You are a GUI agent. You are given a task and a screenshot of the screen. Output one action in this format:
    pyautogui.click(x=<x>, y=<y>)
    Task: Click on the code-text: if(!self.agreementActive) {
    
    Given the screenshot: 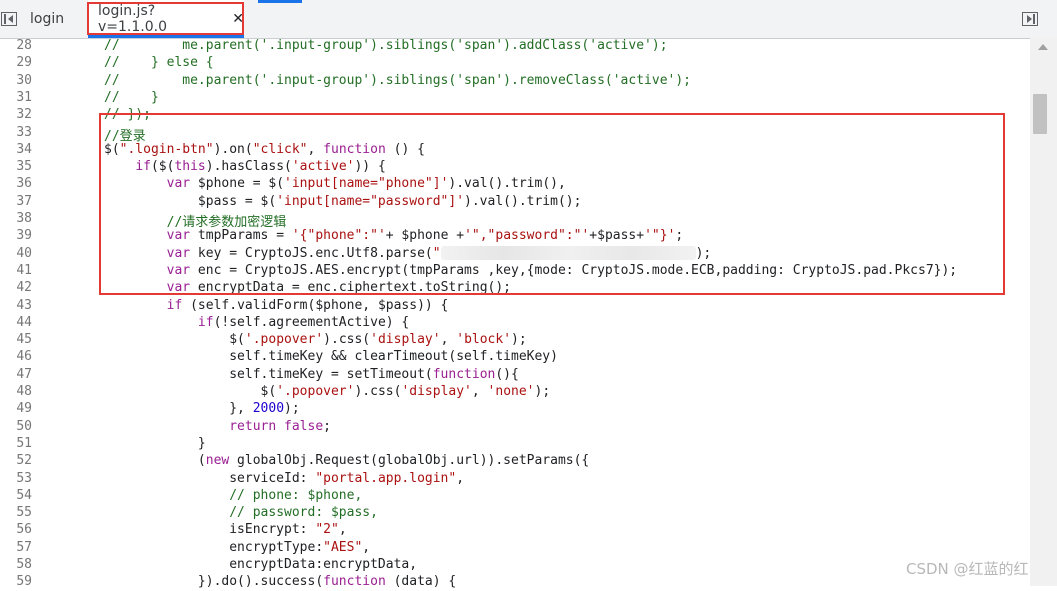 What is the action you would take?
    pyautogui.click(x=303, y=322)
    